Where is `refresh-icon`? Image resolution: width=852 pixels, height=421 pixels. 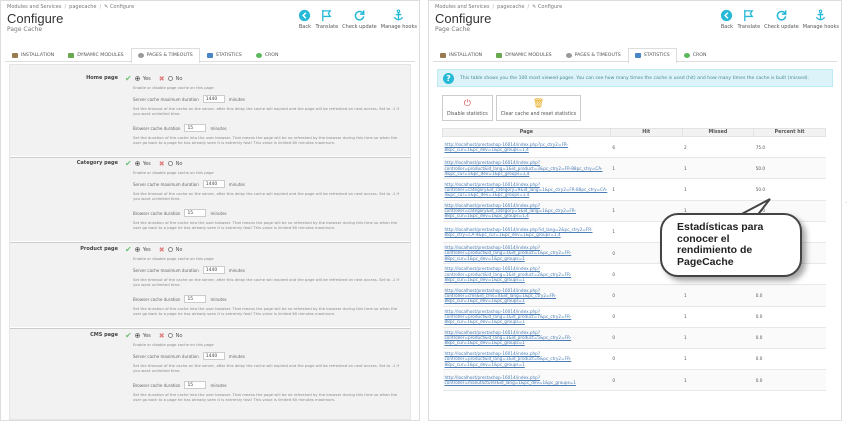 refresh-icon is located at coordinates (781, 15).